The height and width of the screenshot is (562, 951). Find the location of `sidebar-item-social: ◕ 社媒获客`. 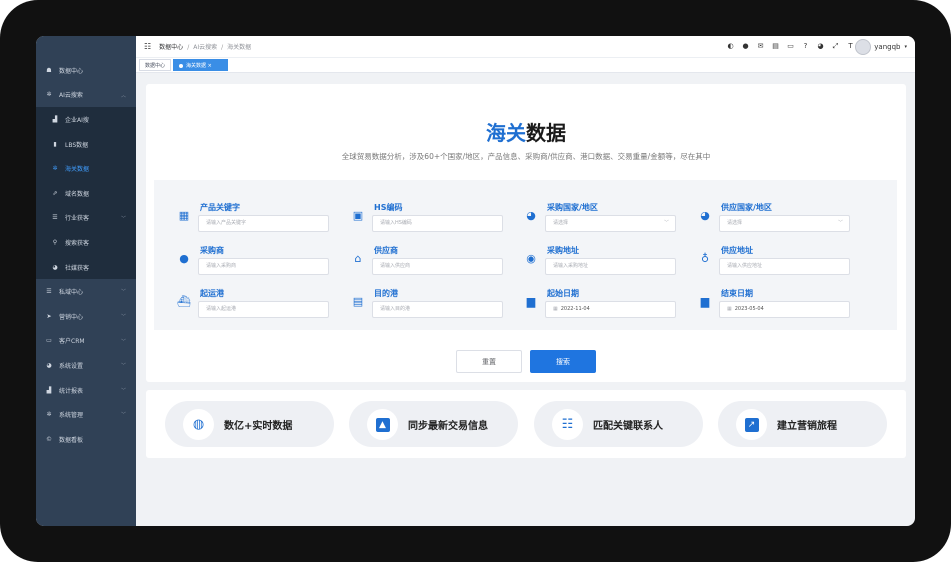

sidebar-item-social: ◕ 社媒获客 is located at coordinates (86, 267).